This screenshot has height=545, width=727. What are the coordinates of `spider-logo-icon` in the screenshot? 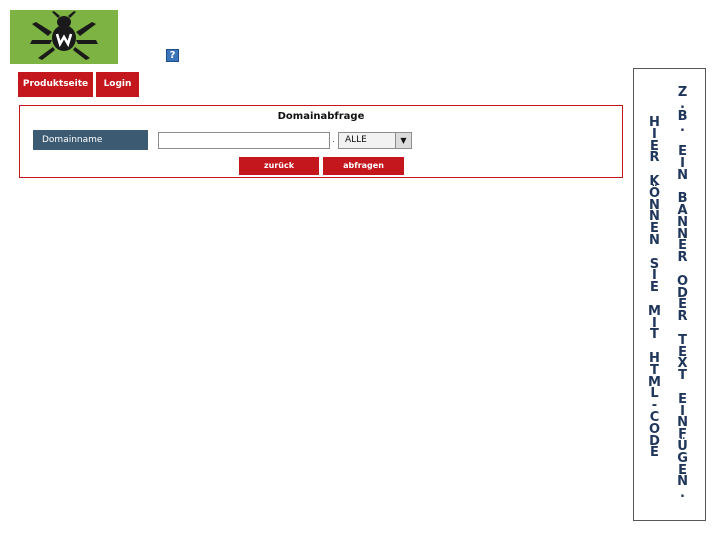 It's located at (64, 35).